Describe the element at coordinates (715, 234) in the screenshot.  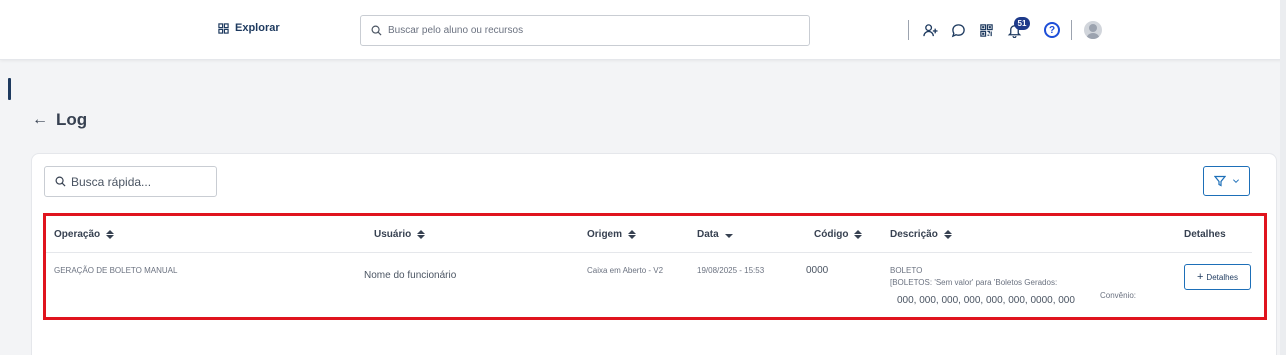
I see `column-header-data: Data` at that location.